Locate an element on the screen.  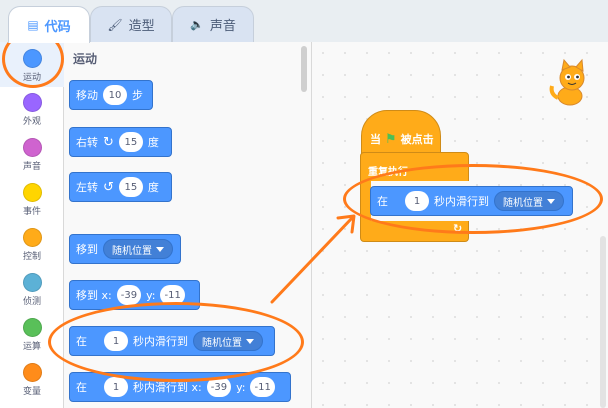
rotate-right-icon: ↻ is located at coordinates (108, 142).